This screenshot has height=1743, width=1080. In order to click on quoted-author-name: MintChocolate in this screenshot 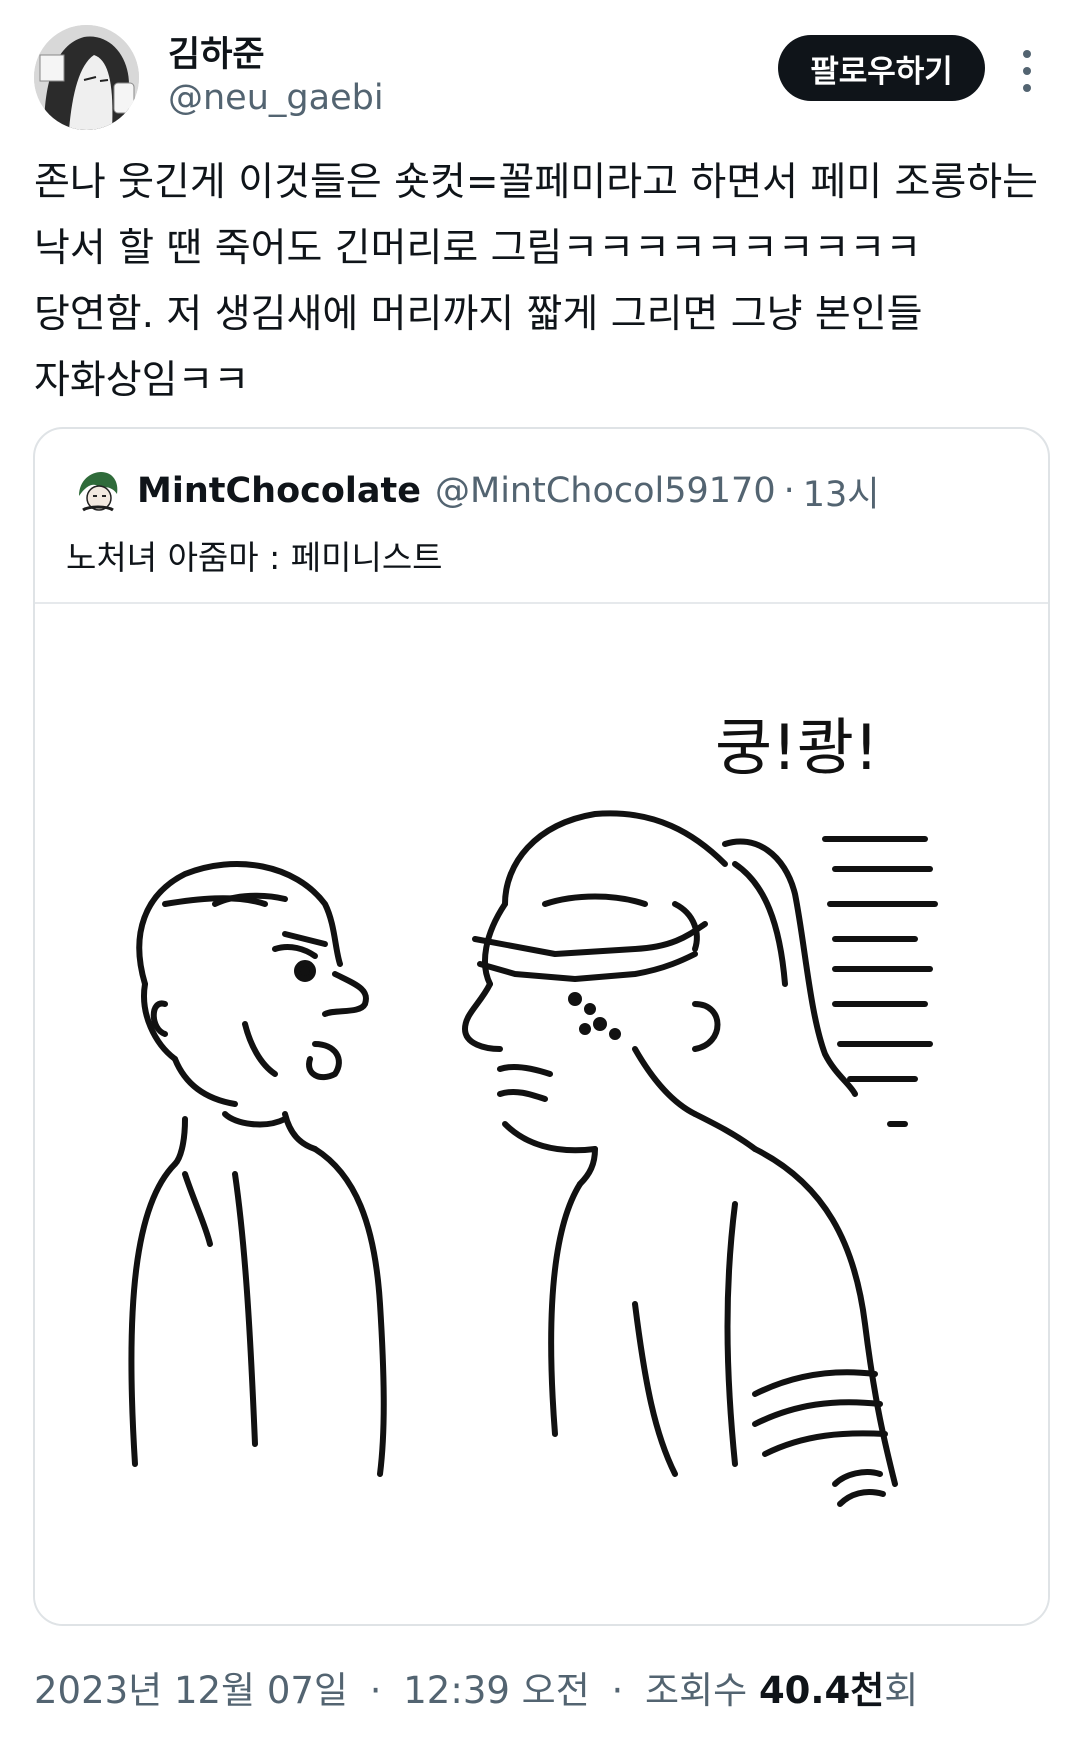, I will do `click(279, 491)`.